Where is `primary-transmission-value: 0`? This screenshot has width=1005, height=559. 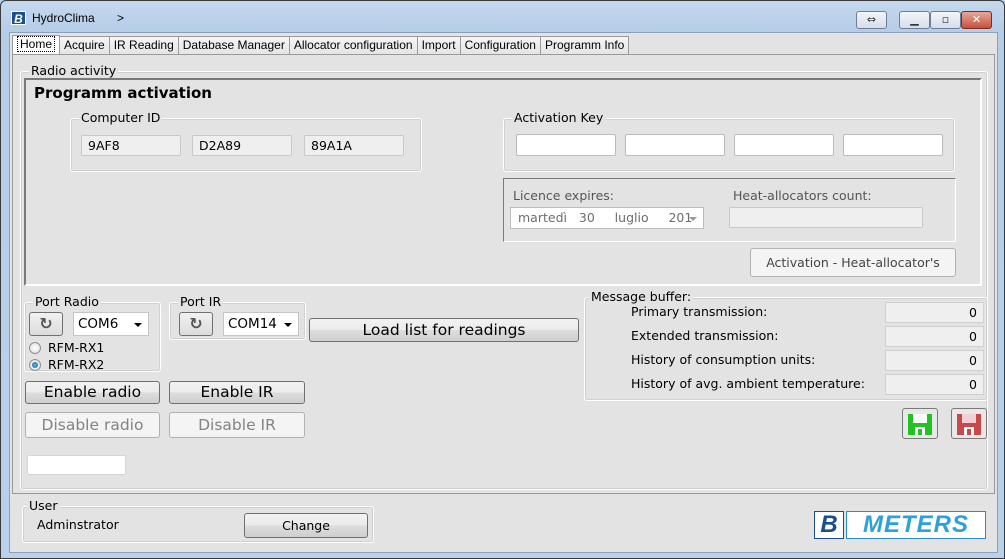
primary-transmission-value: 0 is located at coordinates (934, 312).